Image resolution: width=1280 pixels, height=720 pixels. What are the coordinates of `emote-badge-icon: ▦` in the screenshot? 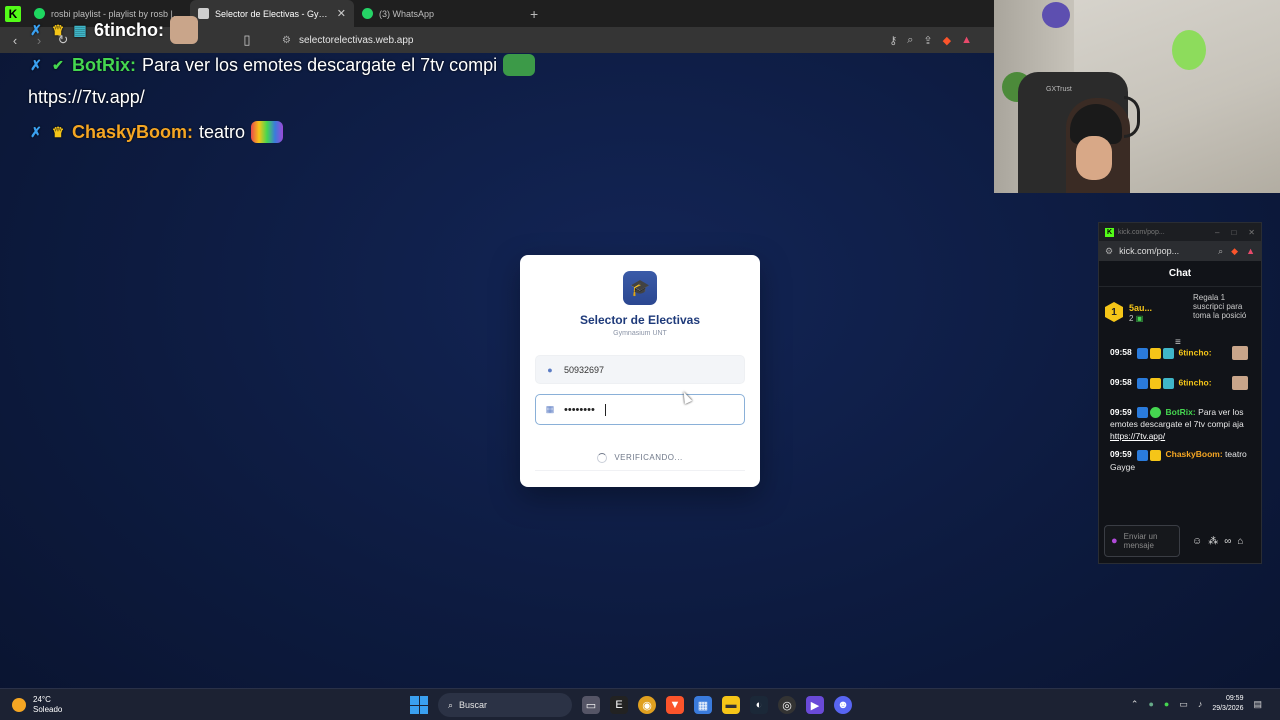 It's located at (80, 29).